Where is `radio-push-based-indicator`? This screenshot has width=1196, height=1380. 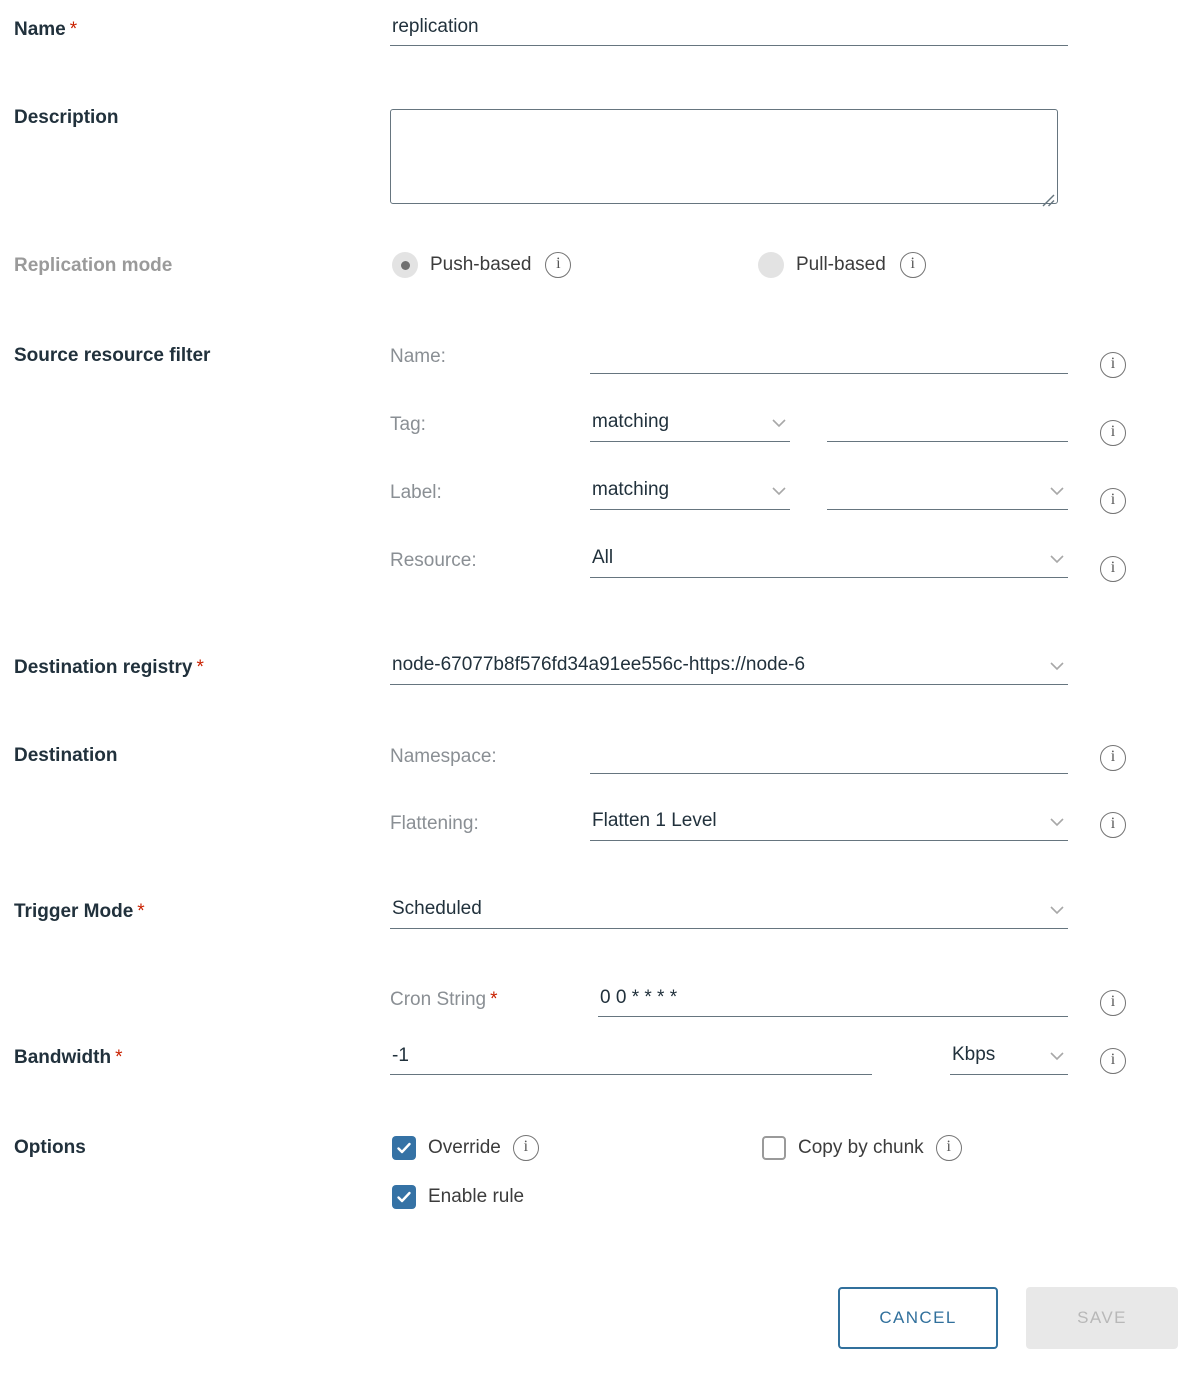 radio-push-based-indicator is located at coordinates (405, 265).